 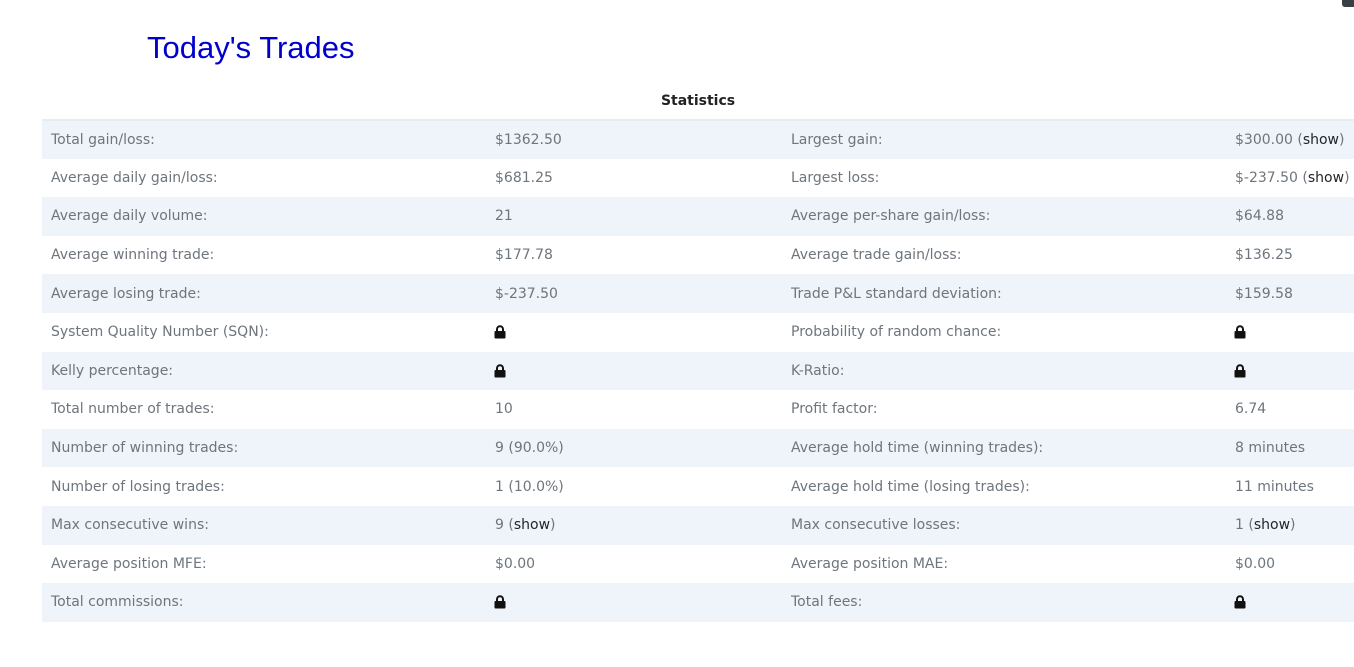 What do you see at coordinates (1004, 371) in the screenshot?
I see `stat-label: K-Ratio:` at bounding box center [1004, 371].